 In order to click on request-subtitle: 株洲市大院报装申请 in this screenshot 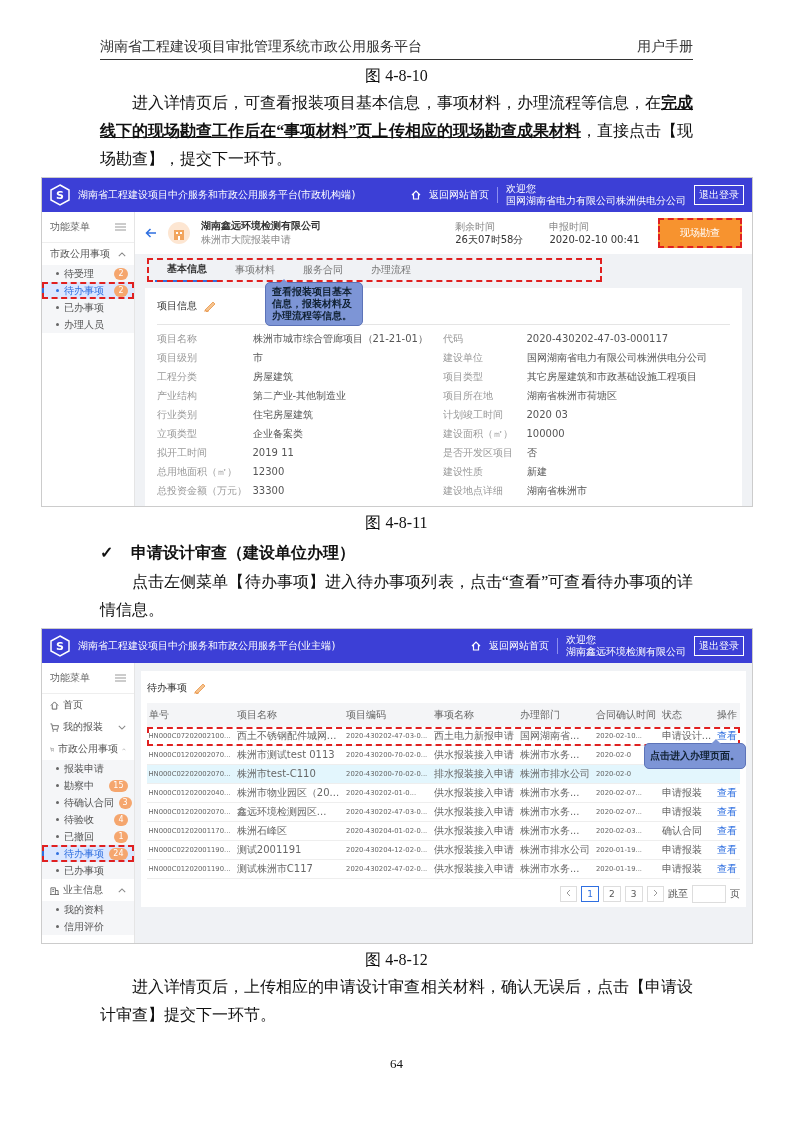, I will do `click(246, 240)`.